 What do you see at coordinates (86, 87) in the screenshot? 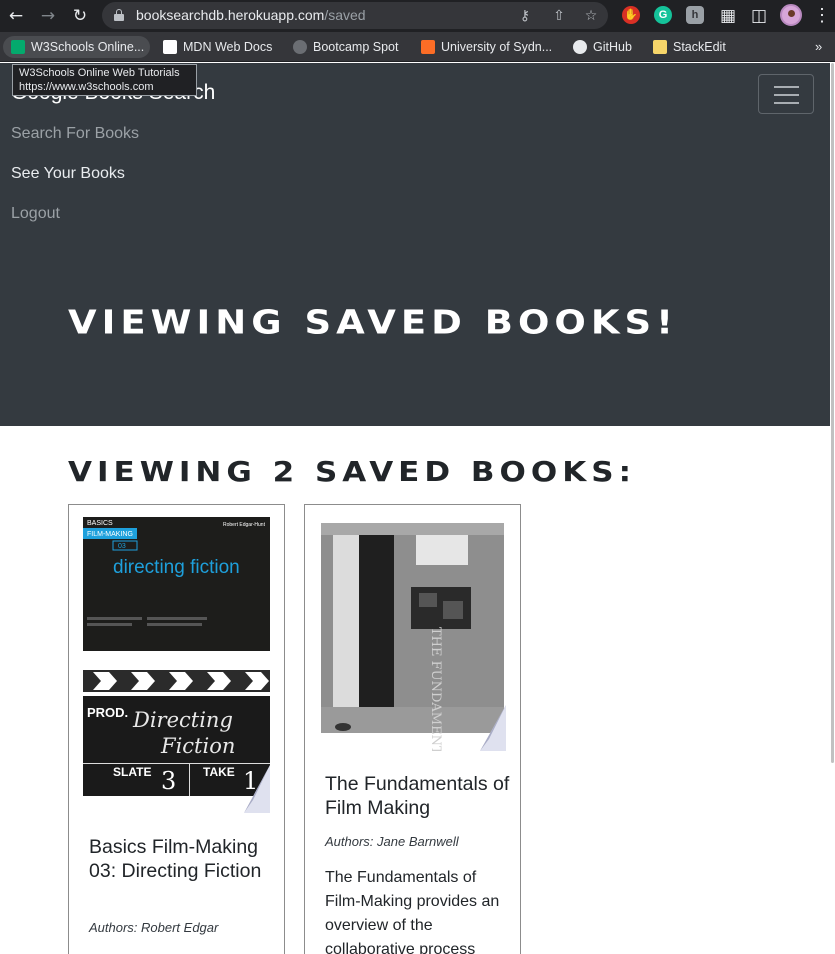
I see `tooltip-url: https://www.w3schools.com` at bounding box center [86, 87].